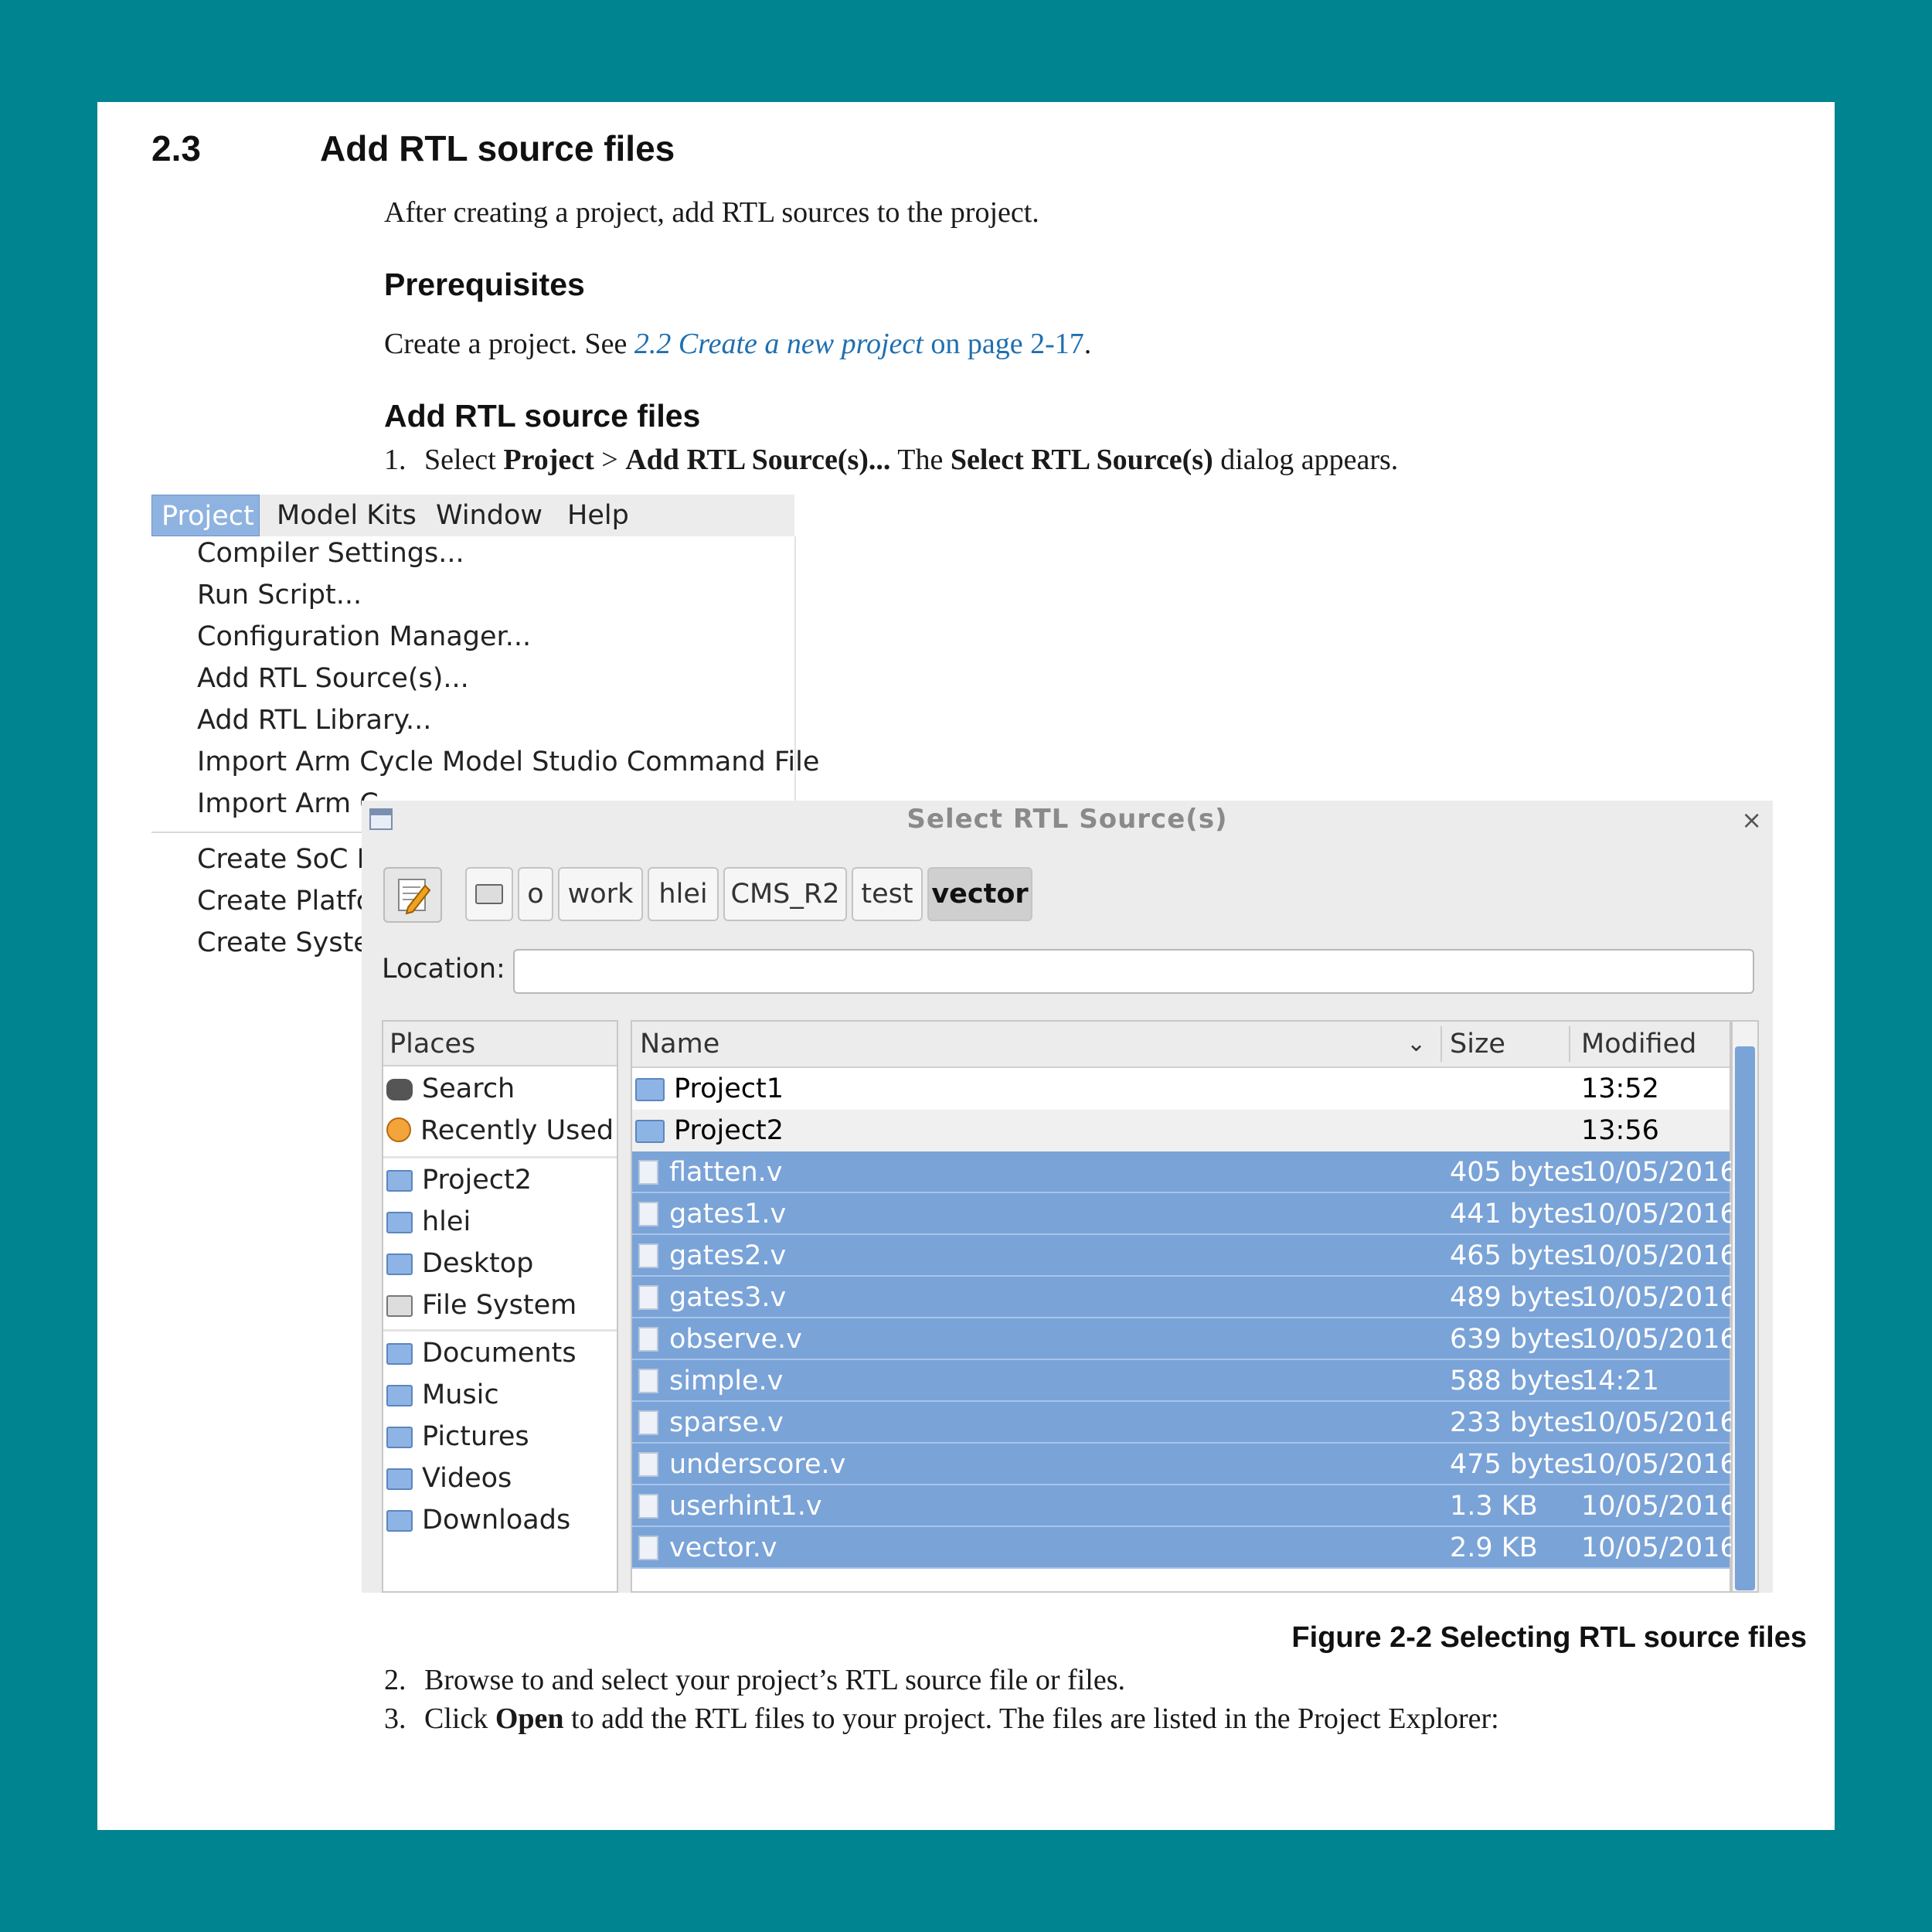 Image resolution: width=1932 pixels, height=1932 pixels. I want to click on column-divider, so click(1441, 1044).